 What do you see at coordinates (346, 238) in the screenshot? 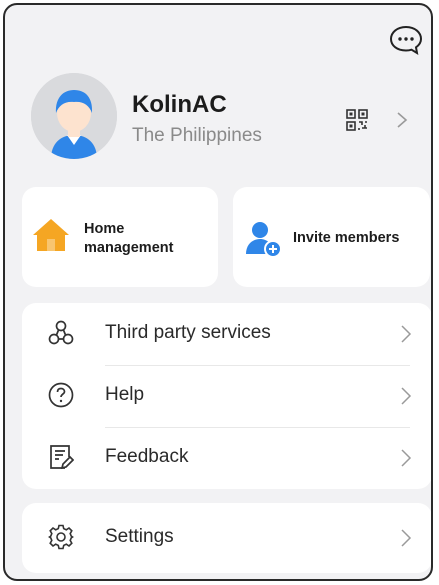
I see `invite-members-label: Invite members` at bounding box center [346, 238].